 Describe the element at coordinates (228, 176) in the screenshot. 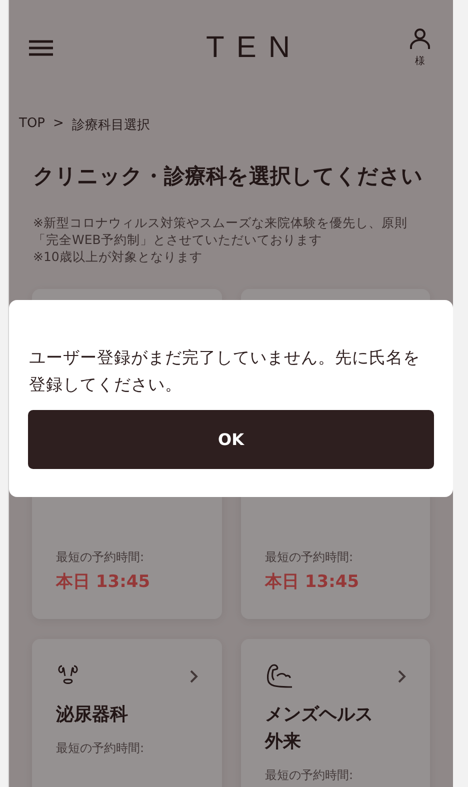

I see `page-title: クリニック・診療科を選択してください` at that location.